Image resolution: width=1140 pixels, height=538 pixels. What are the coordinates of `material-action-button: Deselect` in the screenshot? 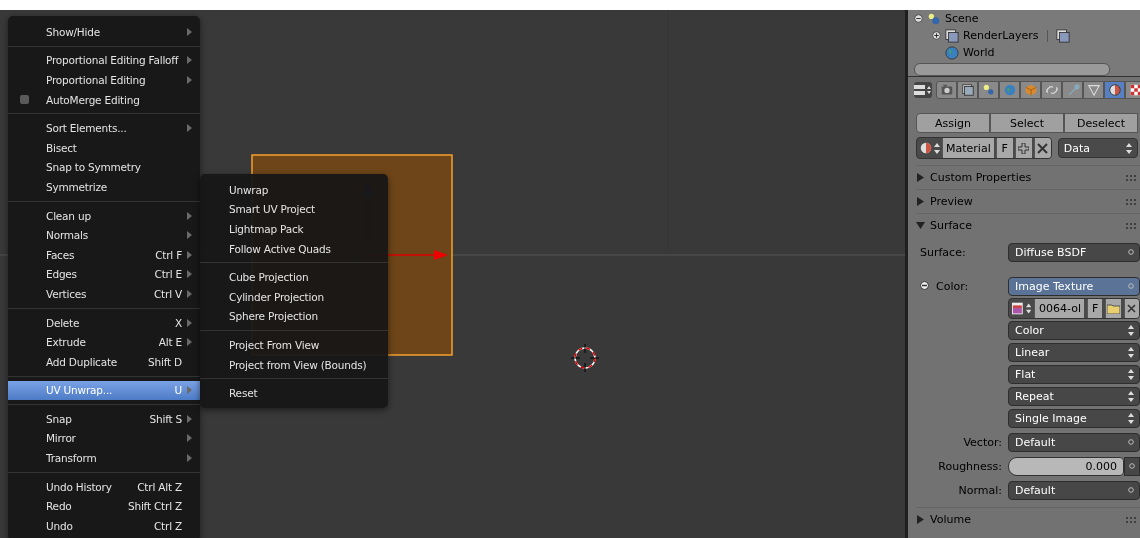 It's located at (1101, 123).